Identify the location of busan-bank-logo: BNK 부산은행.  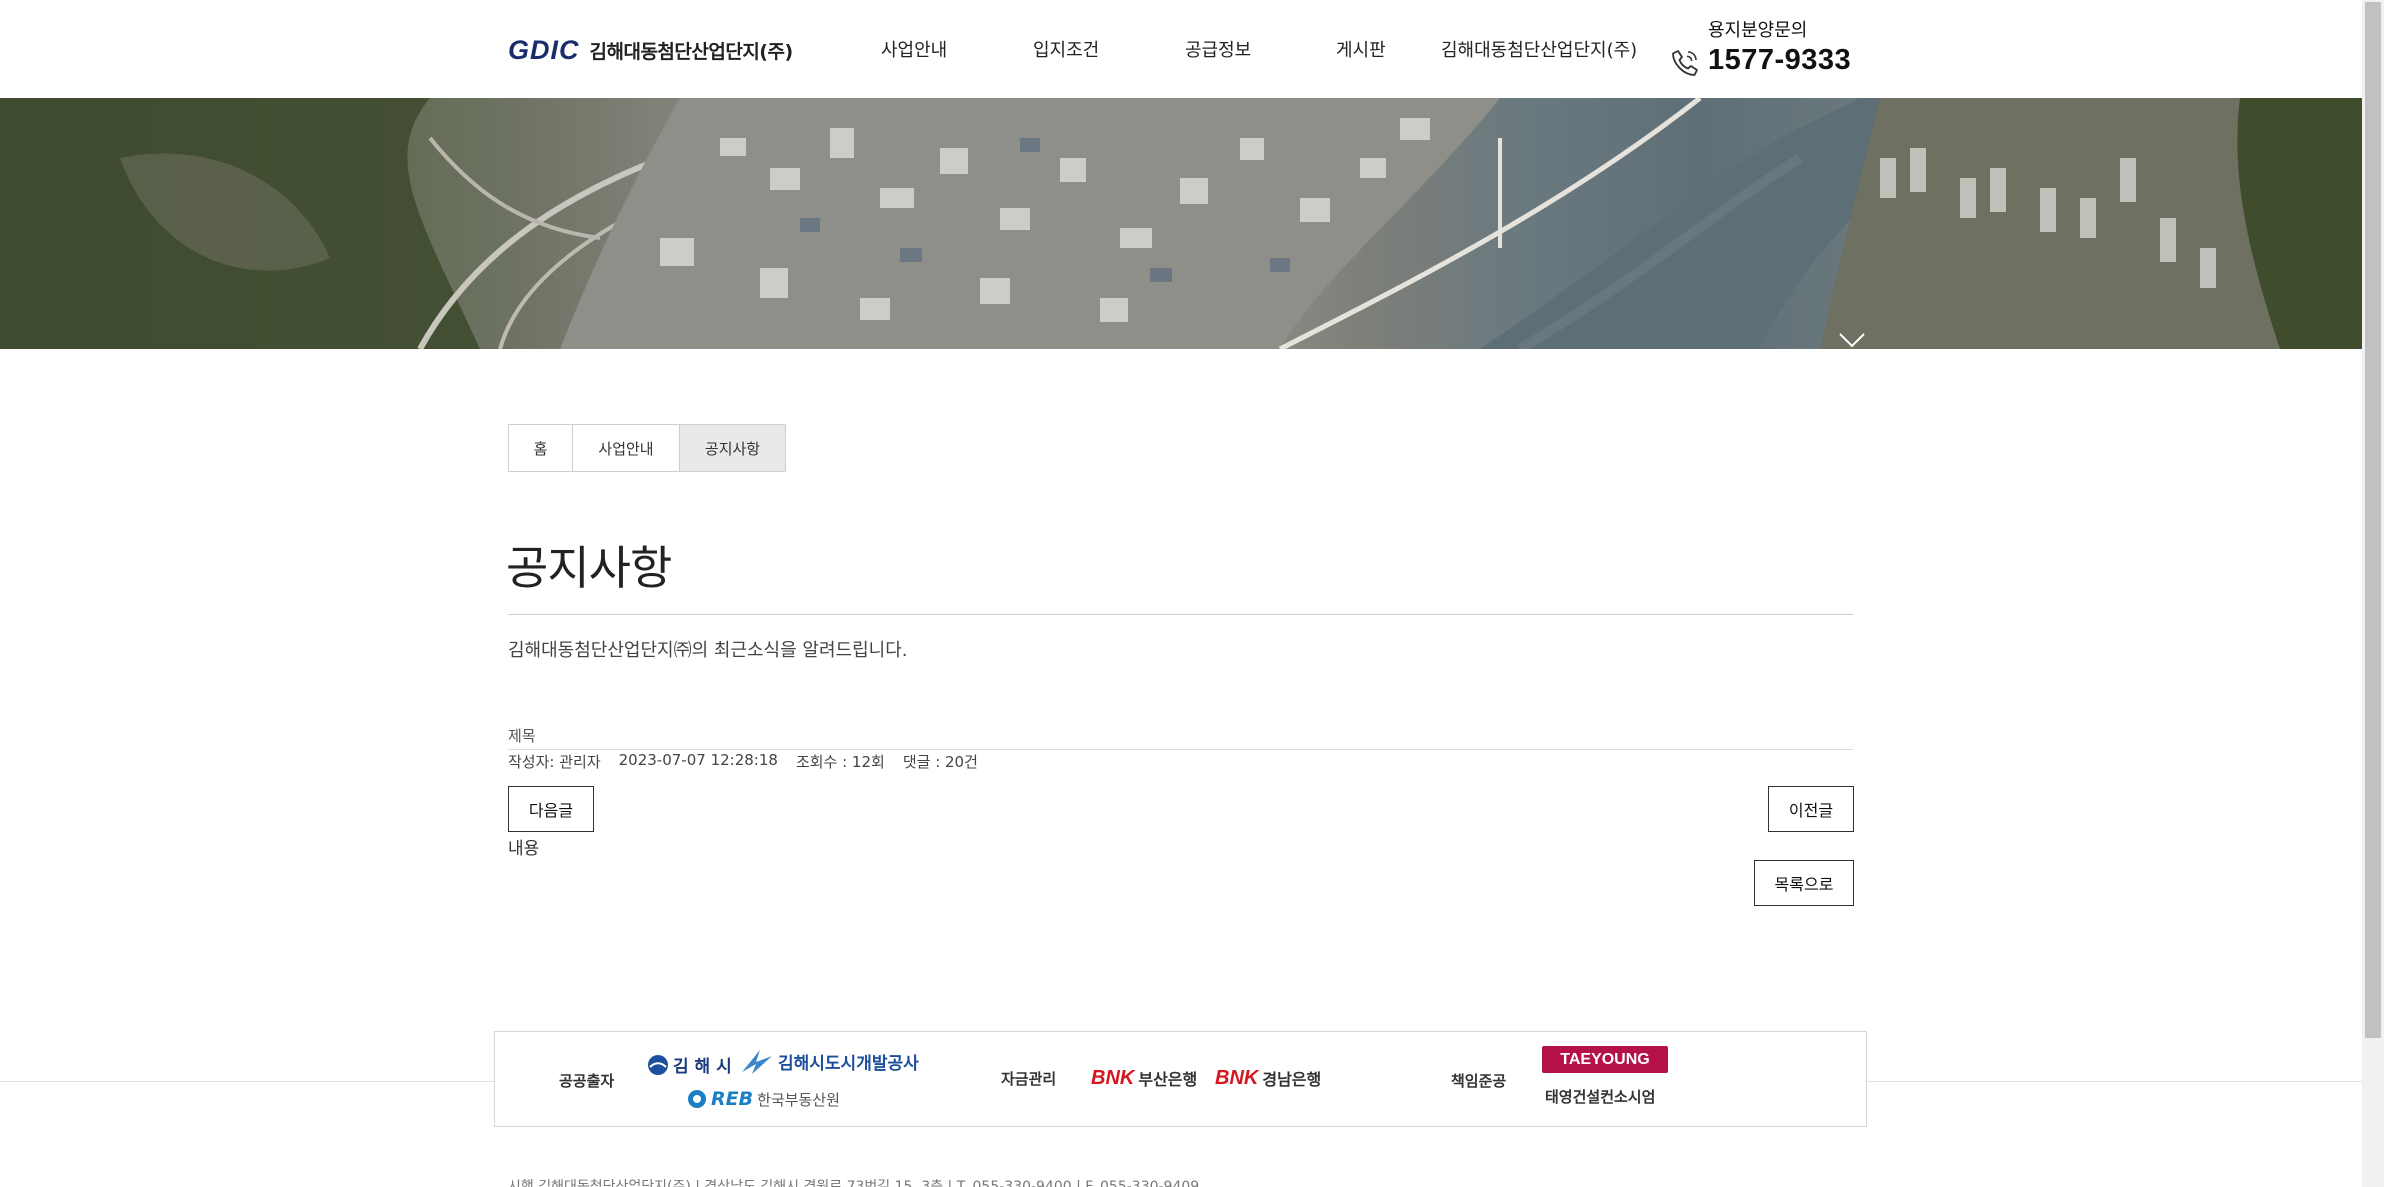
(1144, 1078).